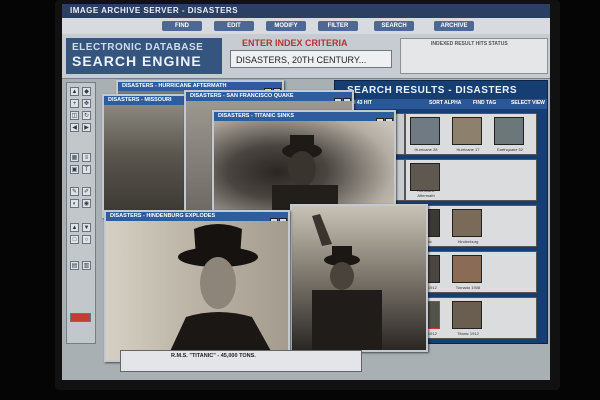  I want to click on grid-tool-icon: ▦, so click(74, 157).